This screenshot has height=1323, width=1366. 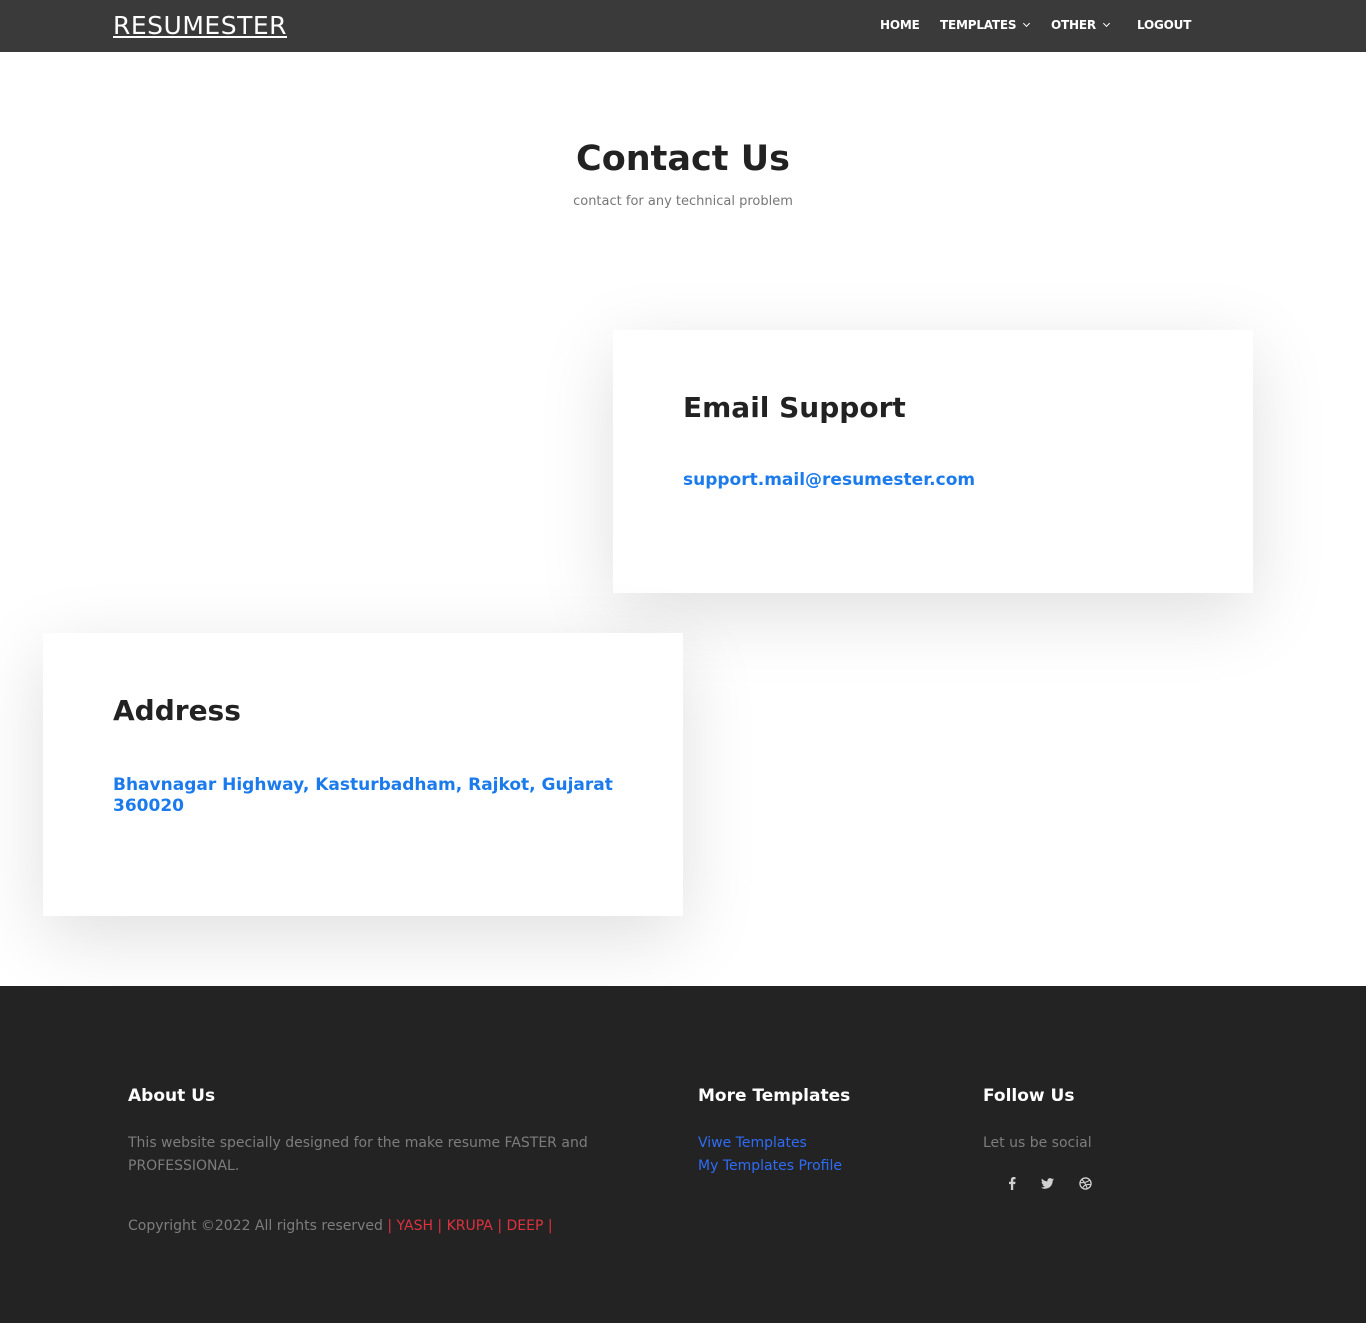 What do you see at coordinates (752, 1143) in the screenshot?
I see `view-templates-link: Viwe Templates` at bounding box center [752, 1143].